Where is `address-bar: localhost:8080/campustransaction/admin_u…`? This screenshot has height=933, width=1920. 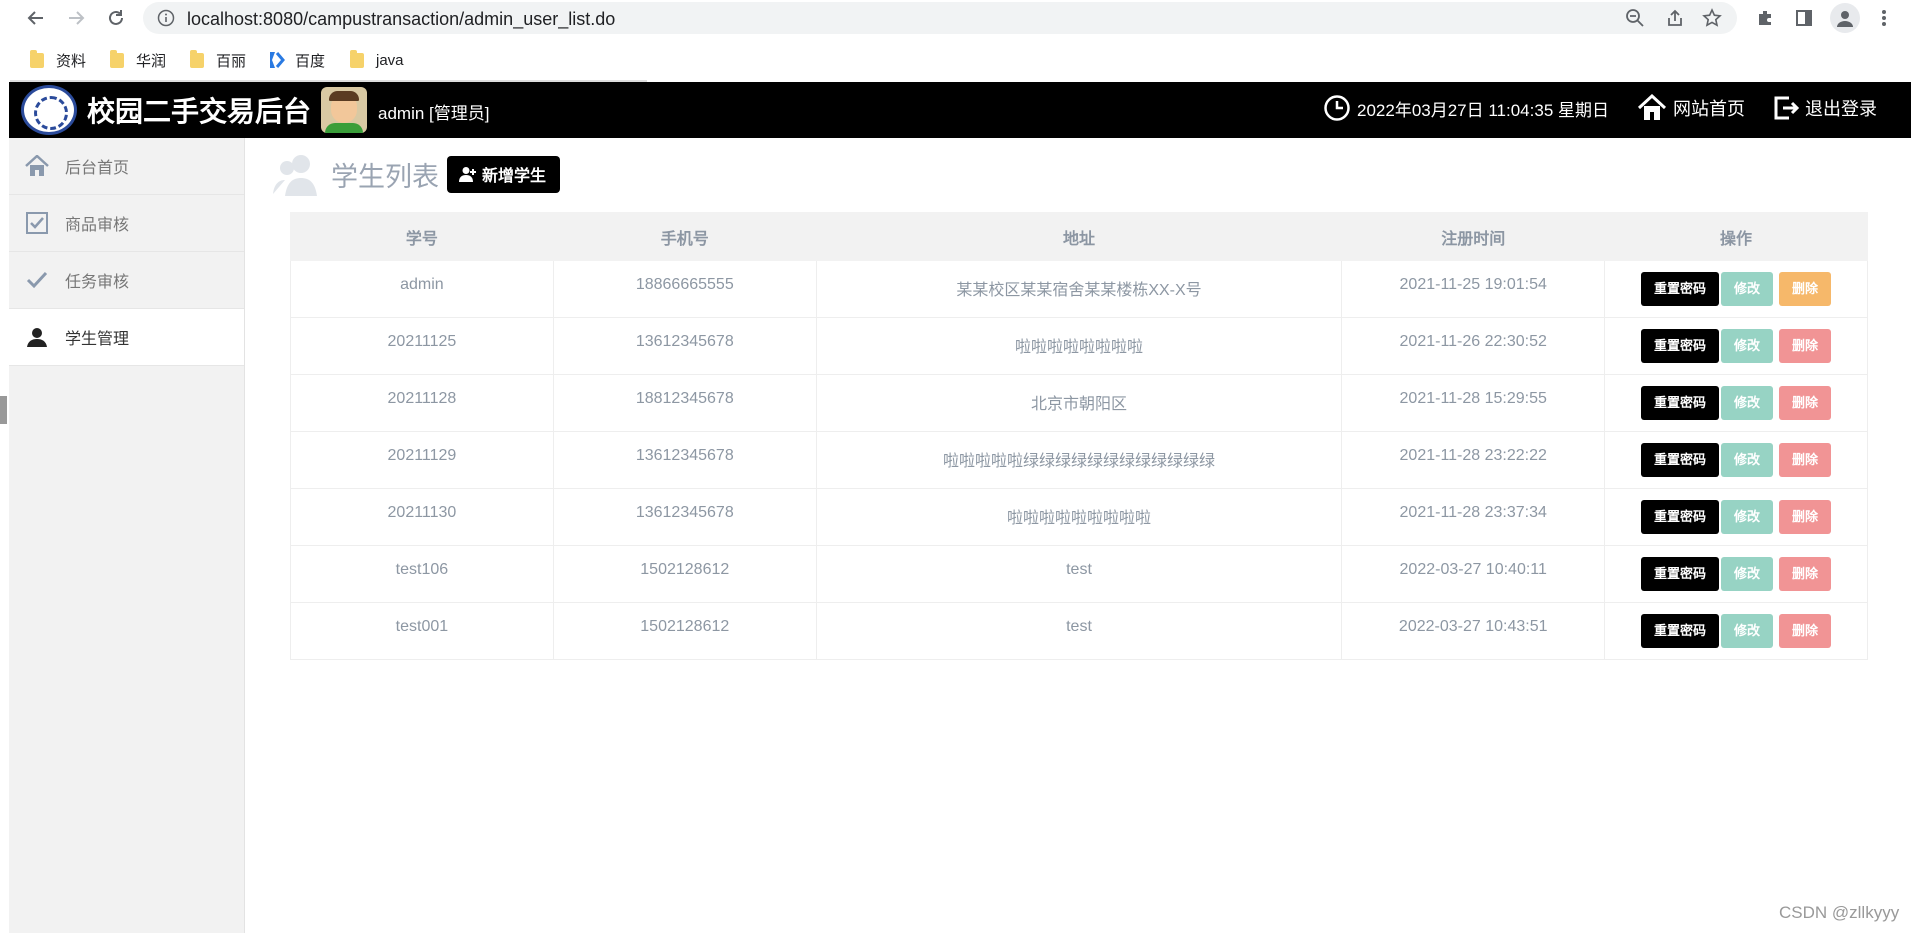 address-bar: localhost:8080/campustransaction/admin_u… is located at coordinates (940, 18).